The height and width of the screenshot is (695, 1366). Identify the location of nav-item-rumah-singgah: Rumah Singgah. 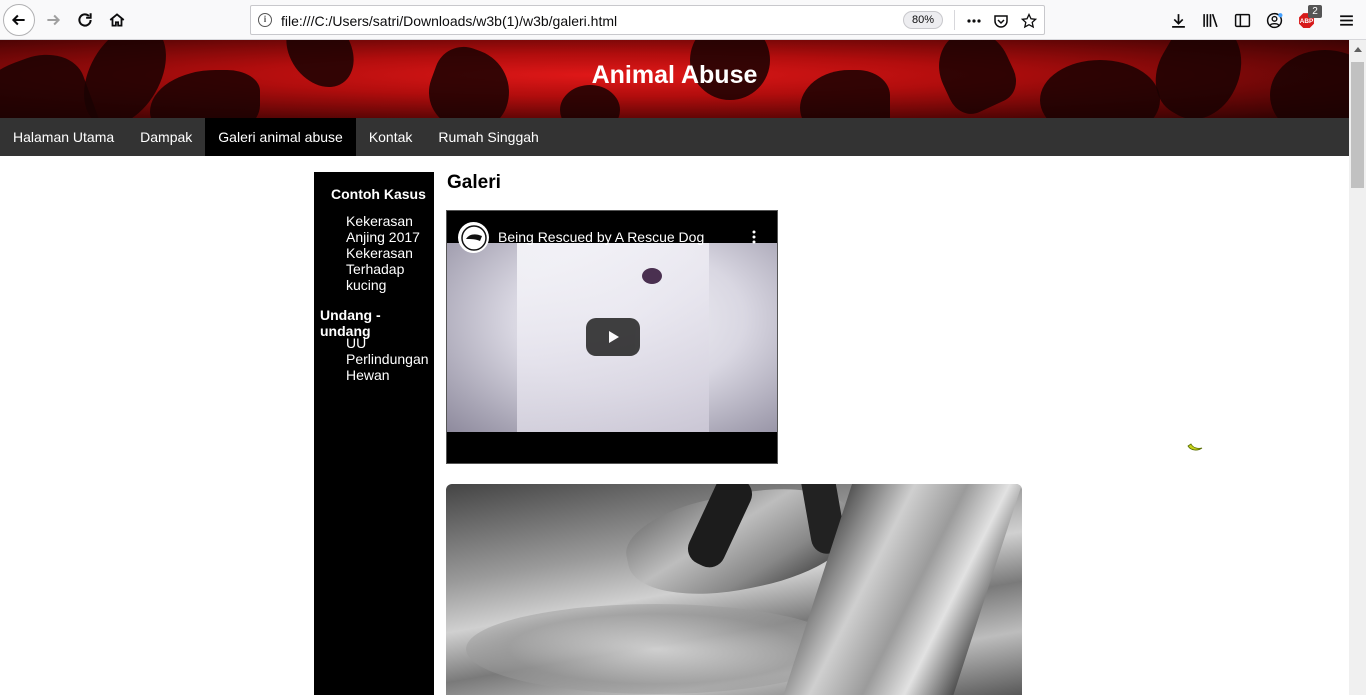
(488, 137).